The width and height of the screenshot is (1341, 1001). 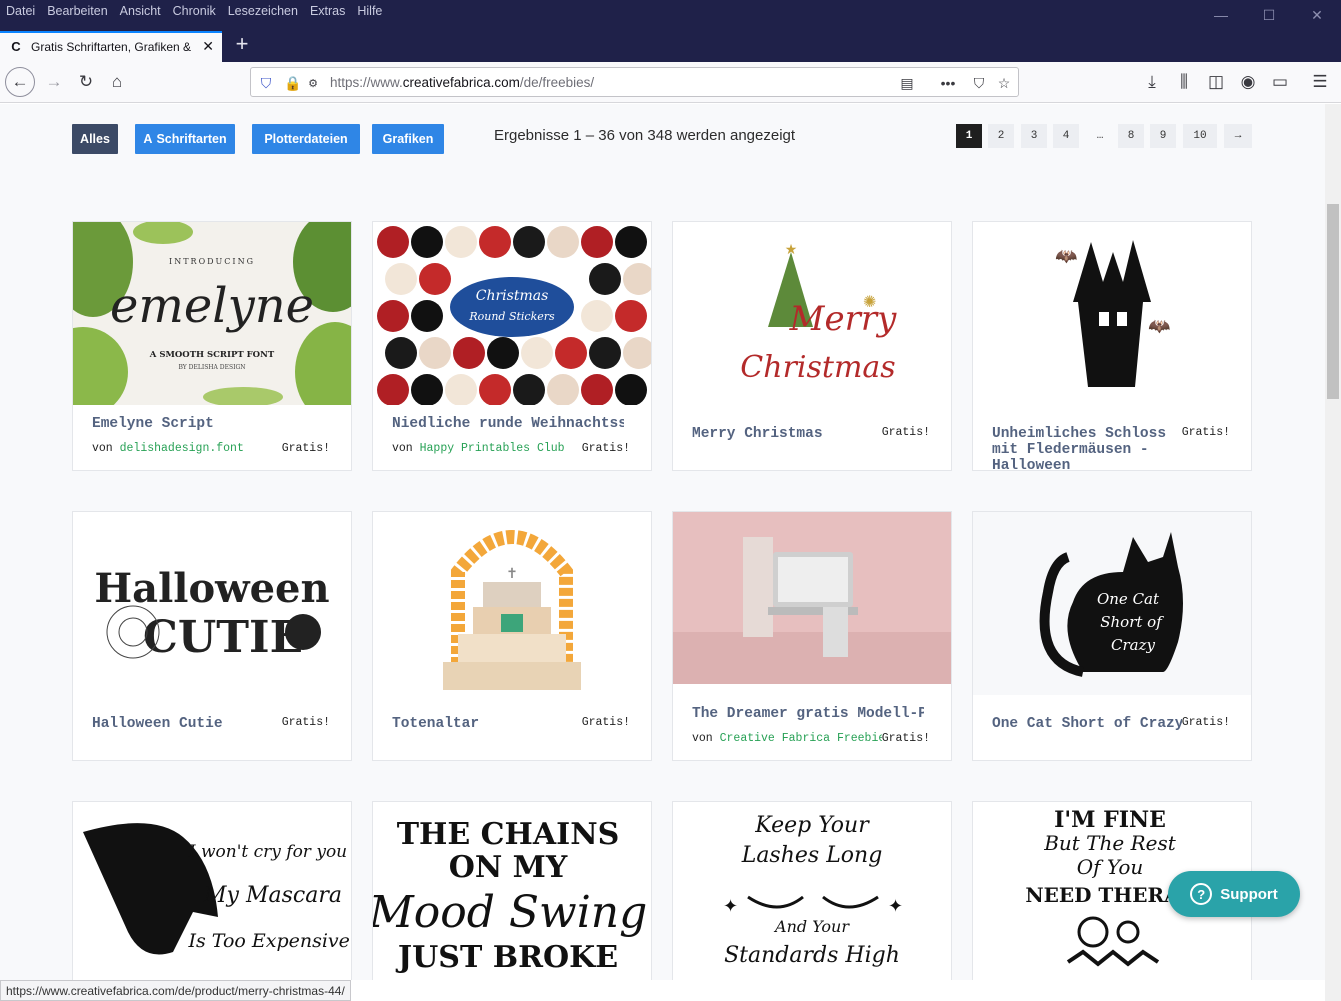 What do you see at coordinates (1317, 15) in the screenshot?
I see `close-window-icon: ✕` at bounding box center [1317, 15].